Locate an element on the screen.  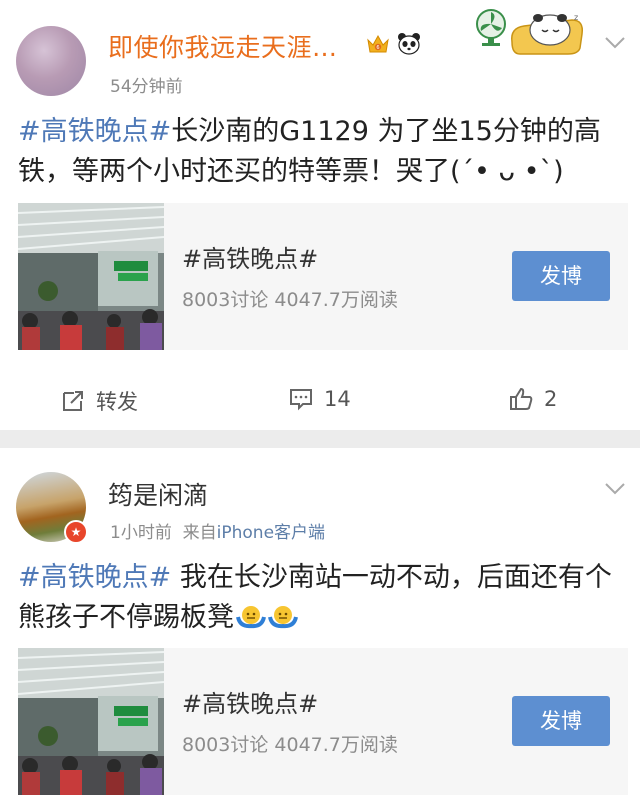
forward-label: 转发 is located at coordinates (117, 402).